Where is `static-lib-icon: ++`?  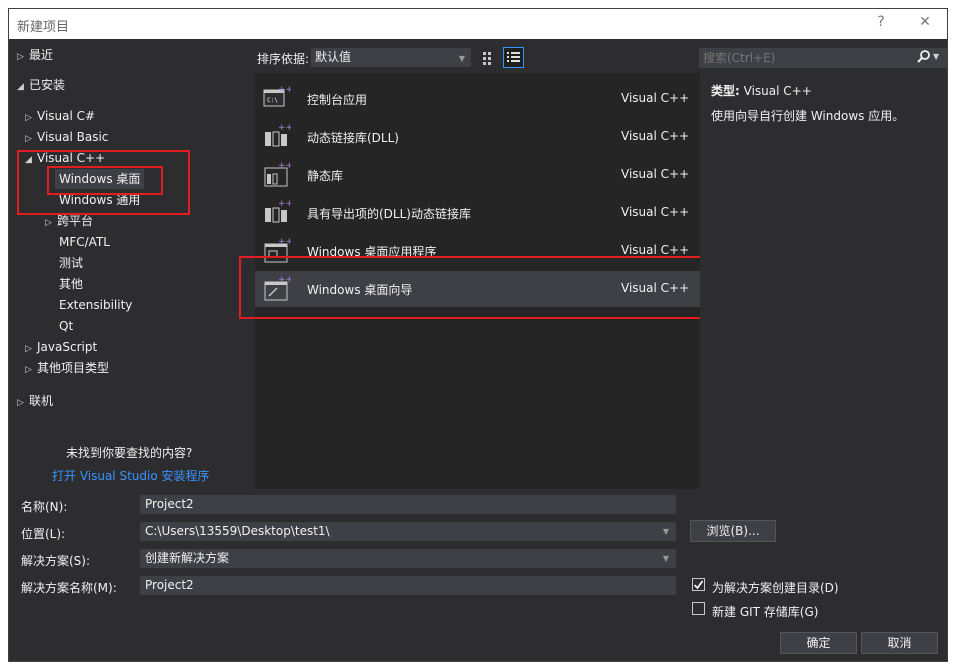 static-lib-icon: ++ is located at coordinates (278, 175).